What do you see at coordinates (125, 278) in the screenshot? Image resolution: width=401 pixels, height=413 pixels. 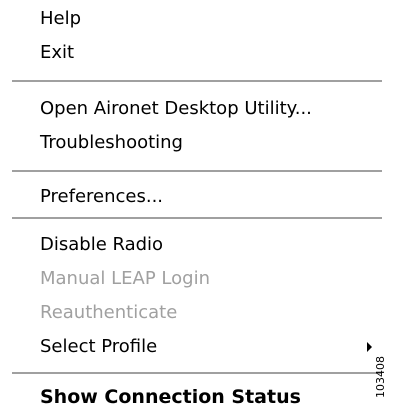 I see `menu-item-manual-leap-login: Manual LEAP Login` at bounding box center [125, 278].